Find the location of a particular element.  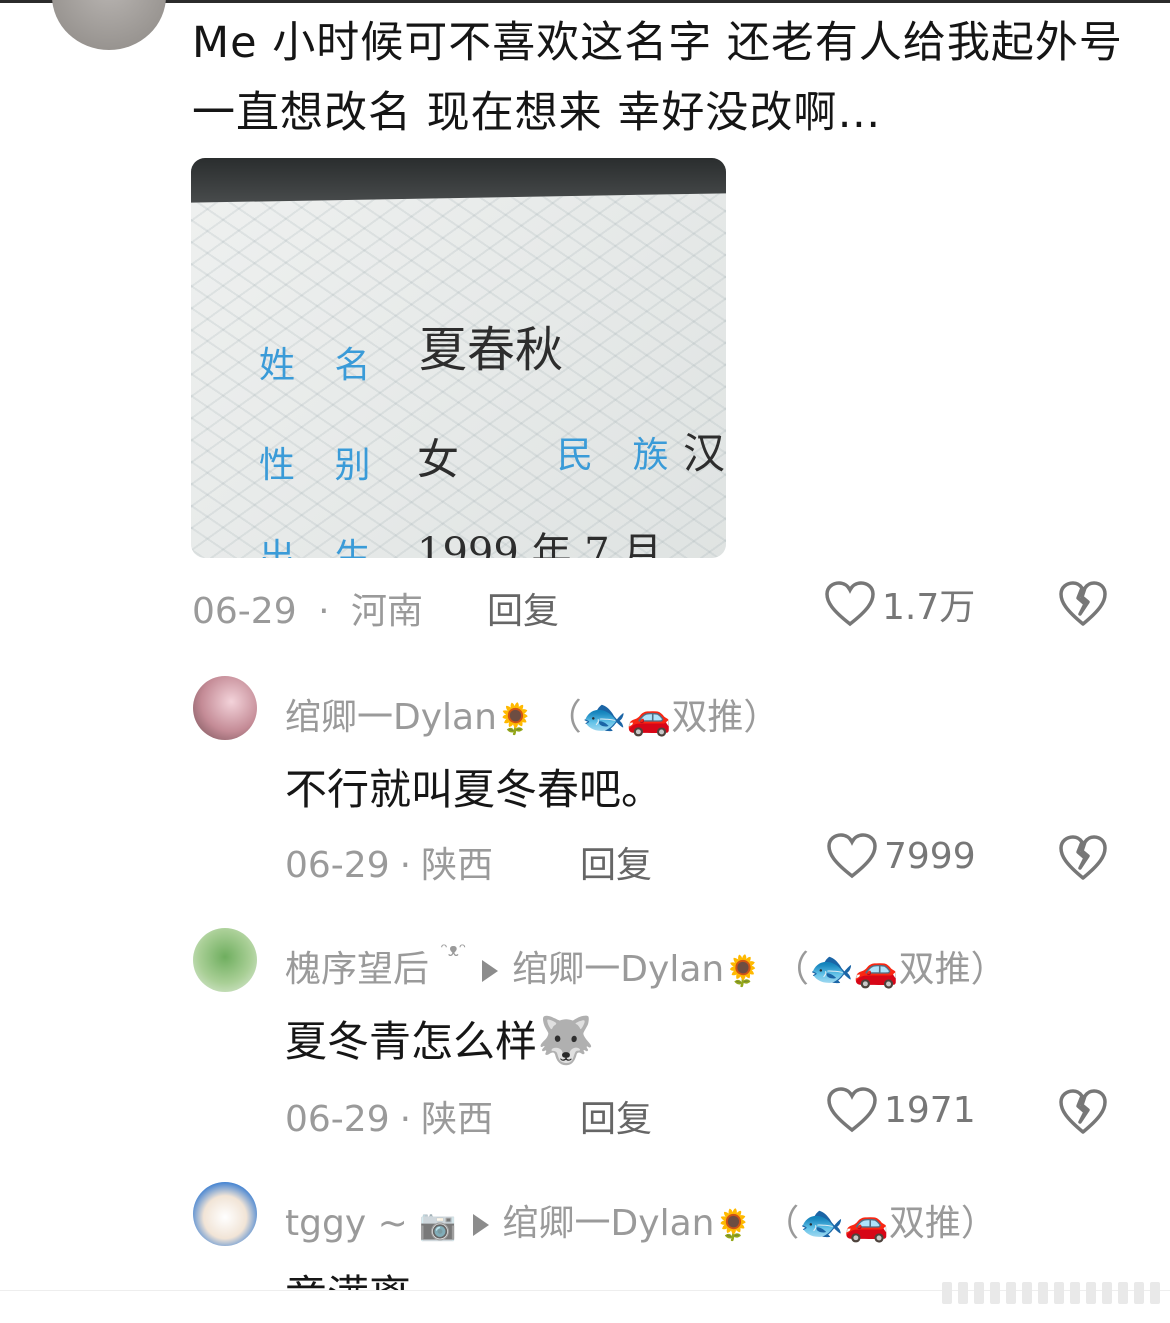

reply-text: 夏冬青怎么样🐺 is located at coordinates (439, 1038).